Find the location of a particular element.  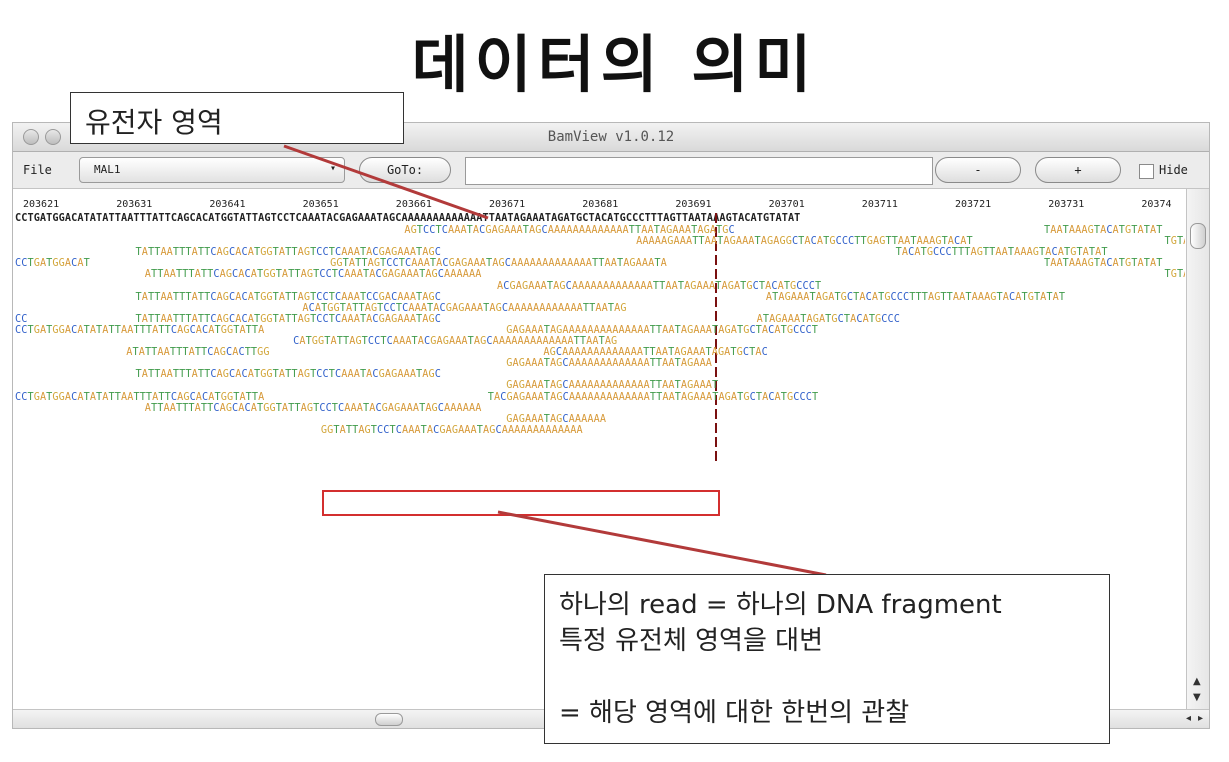

gene-region-label: 유전자 영역 is located at coordinates (154, 122).